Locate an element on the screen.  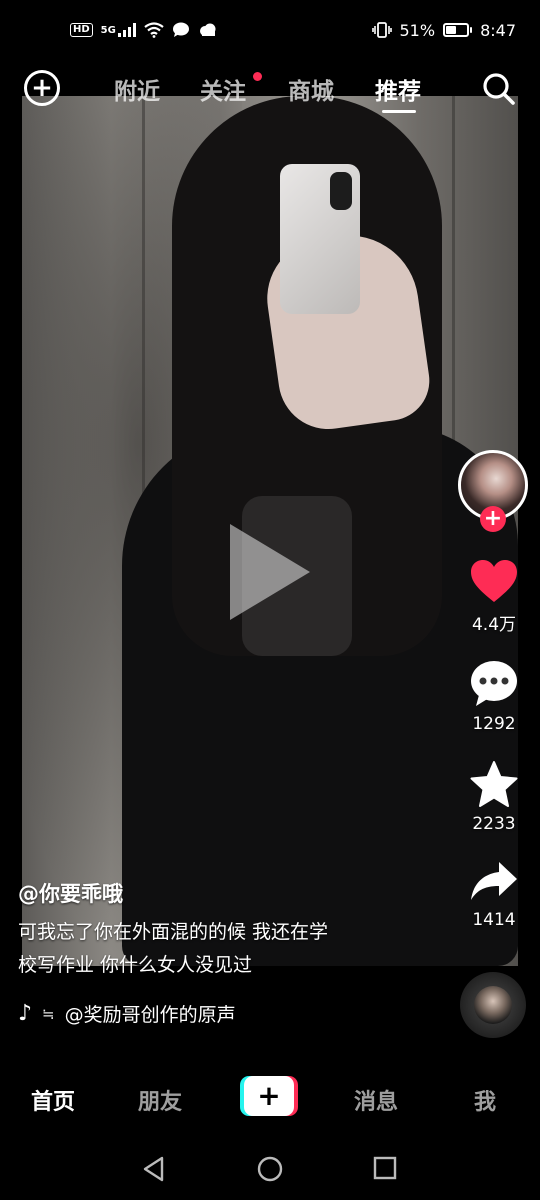
back-icon is located at coordinates (154, 1169).